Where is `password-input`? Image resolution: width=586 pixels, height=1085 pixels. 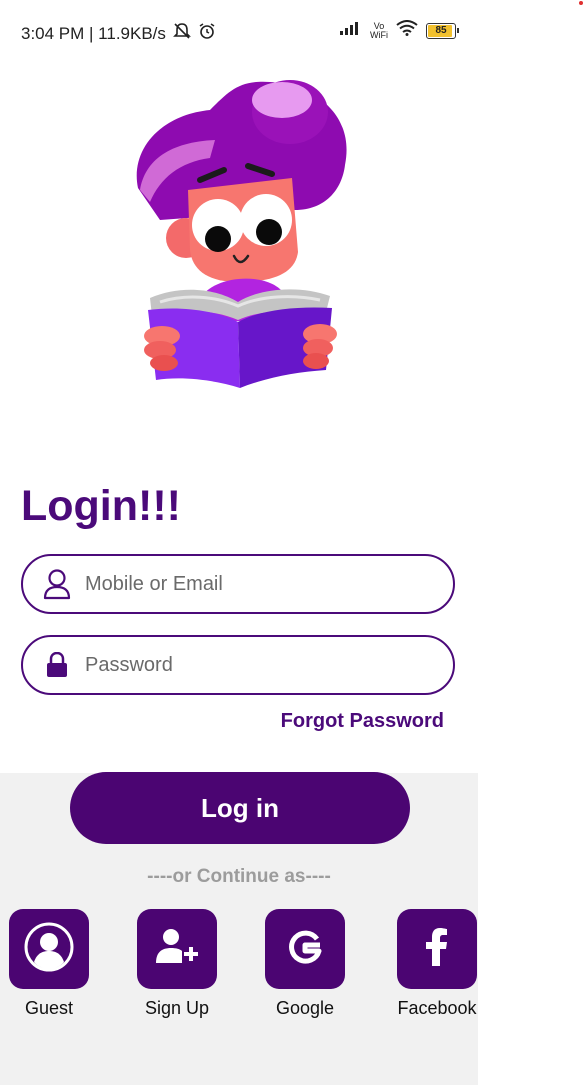
password-input is located at coordinates (255, 665).